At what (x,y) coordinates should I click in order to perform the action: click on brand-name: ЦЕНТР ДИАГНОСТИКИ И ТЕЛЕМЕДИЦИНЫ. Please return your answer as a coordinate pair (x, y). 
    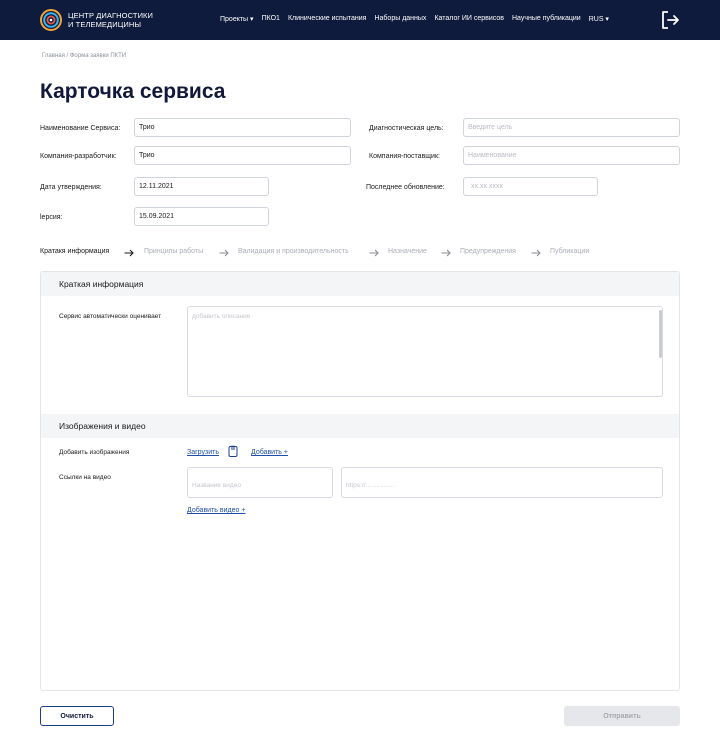
    Looking at the image, I should click on (110, 20).